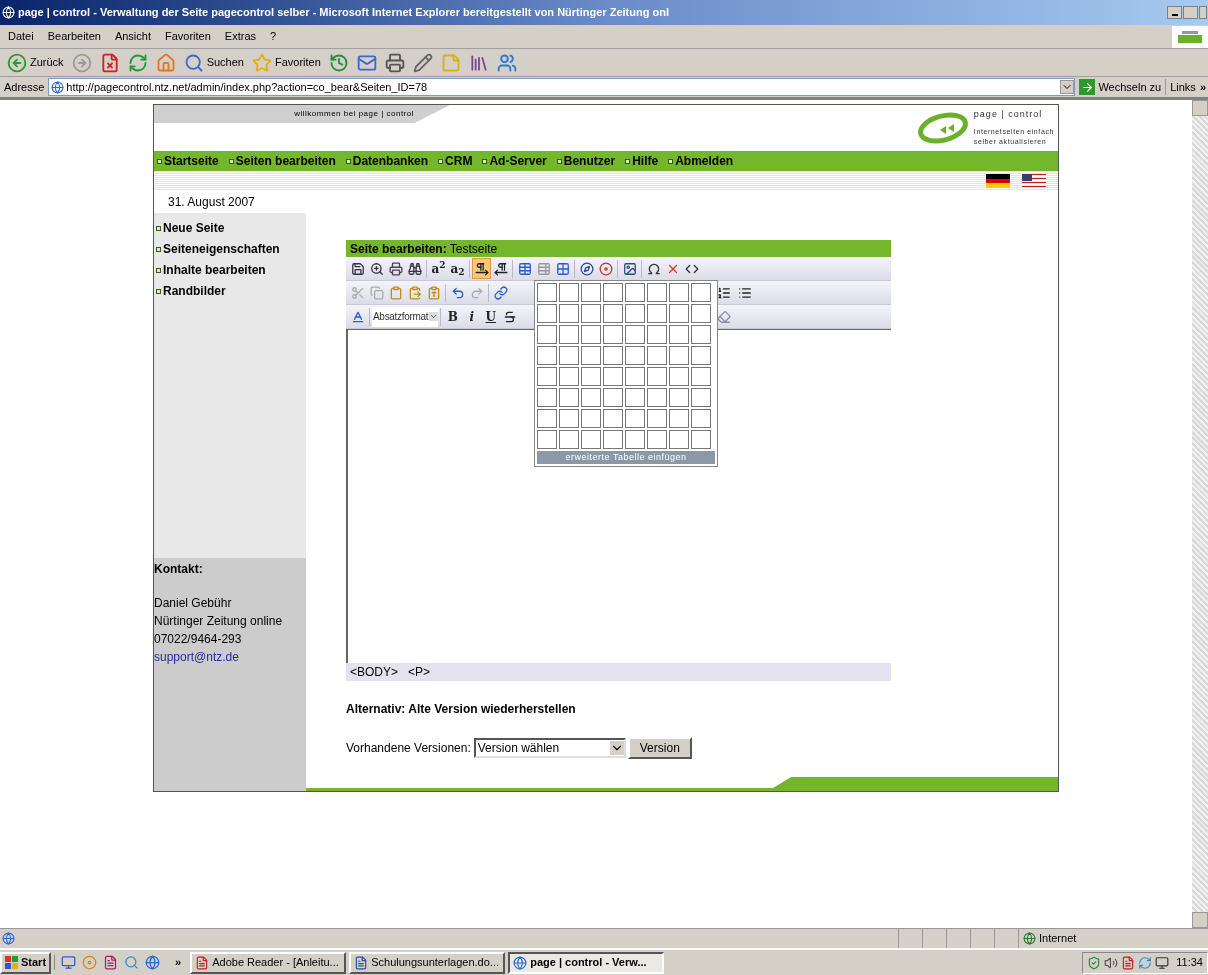  I want to click on version-button: Version, so click(659, 748).